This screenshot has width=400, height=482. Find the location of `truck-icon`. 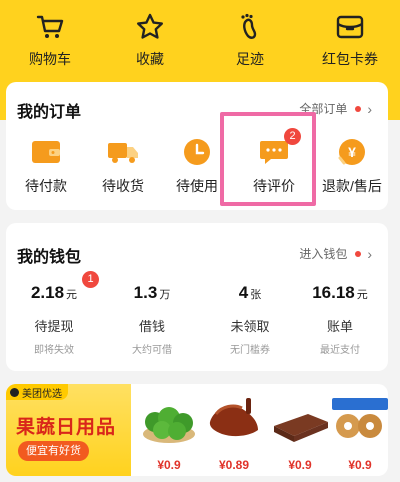

truck-icon is located at coordinates (123, 153).